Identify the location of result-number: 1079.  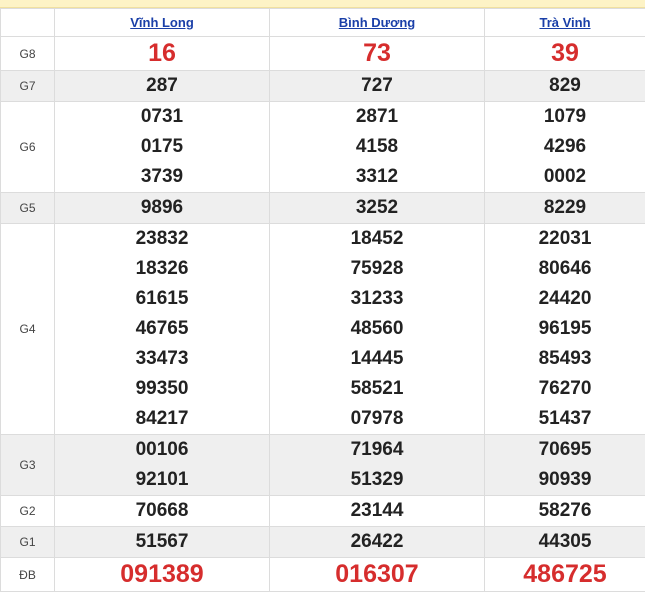
(565, 116).